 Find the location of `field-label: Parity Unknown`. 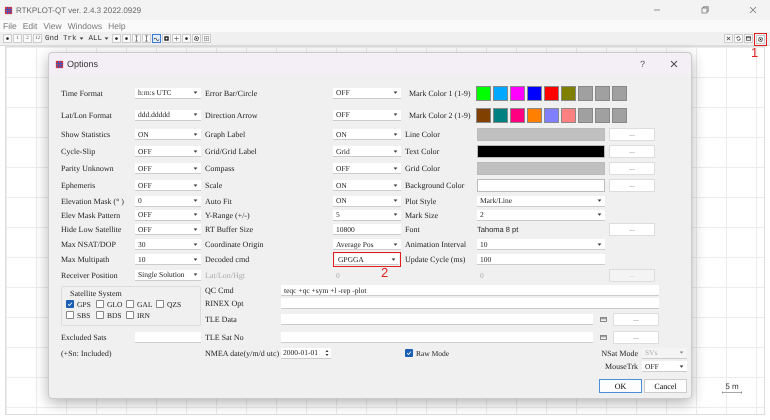

field-label: Parity Unknown is located at coordinates (88, 168).